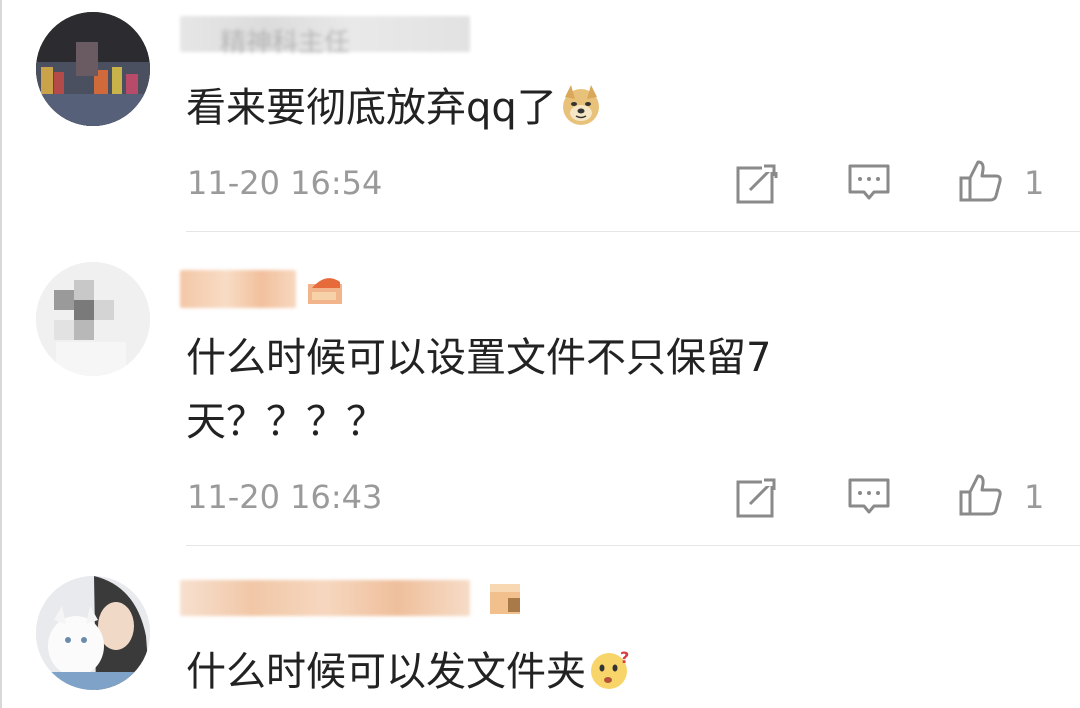 This screenshot has height=708, width=1080. Describe the element at coordinates (478, 390) in the screenshot. I see `comment-text: 什么时候可以设置文件不只保留7 天？？？？` at that location.